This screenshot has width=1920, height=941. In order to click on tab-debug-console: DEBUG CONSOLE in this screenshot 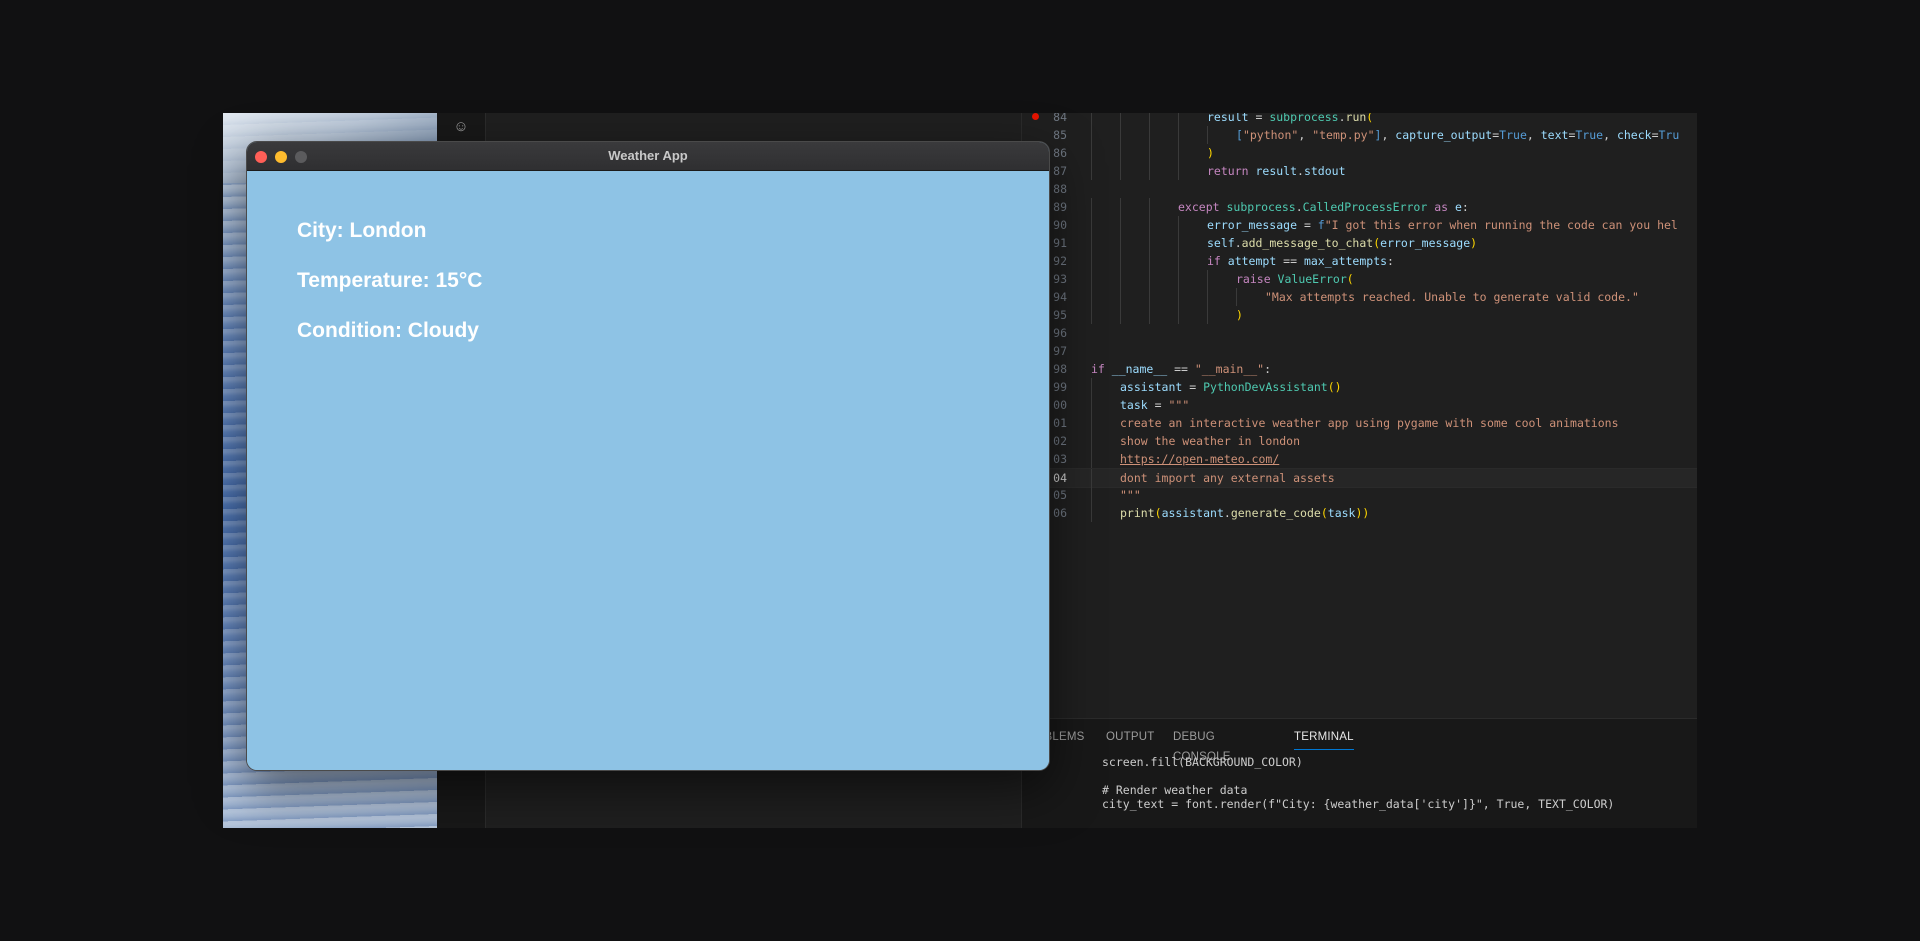, I will do `click(1202, 745)`.